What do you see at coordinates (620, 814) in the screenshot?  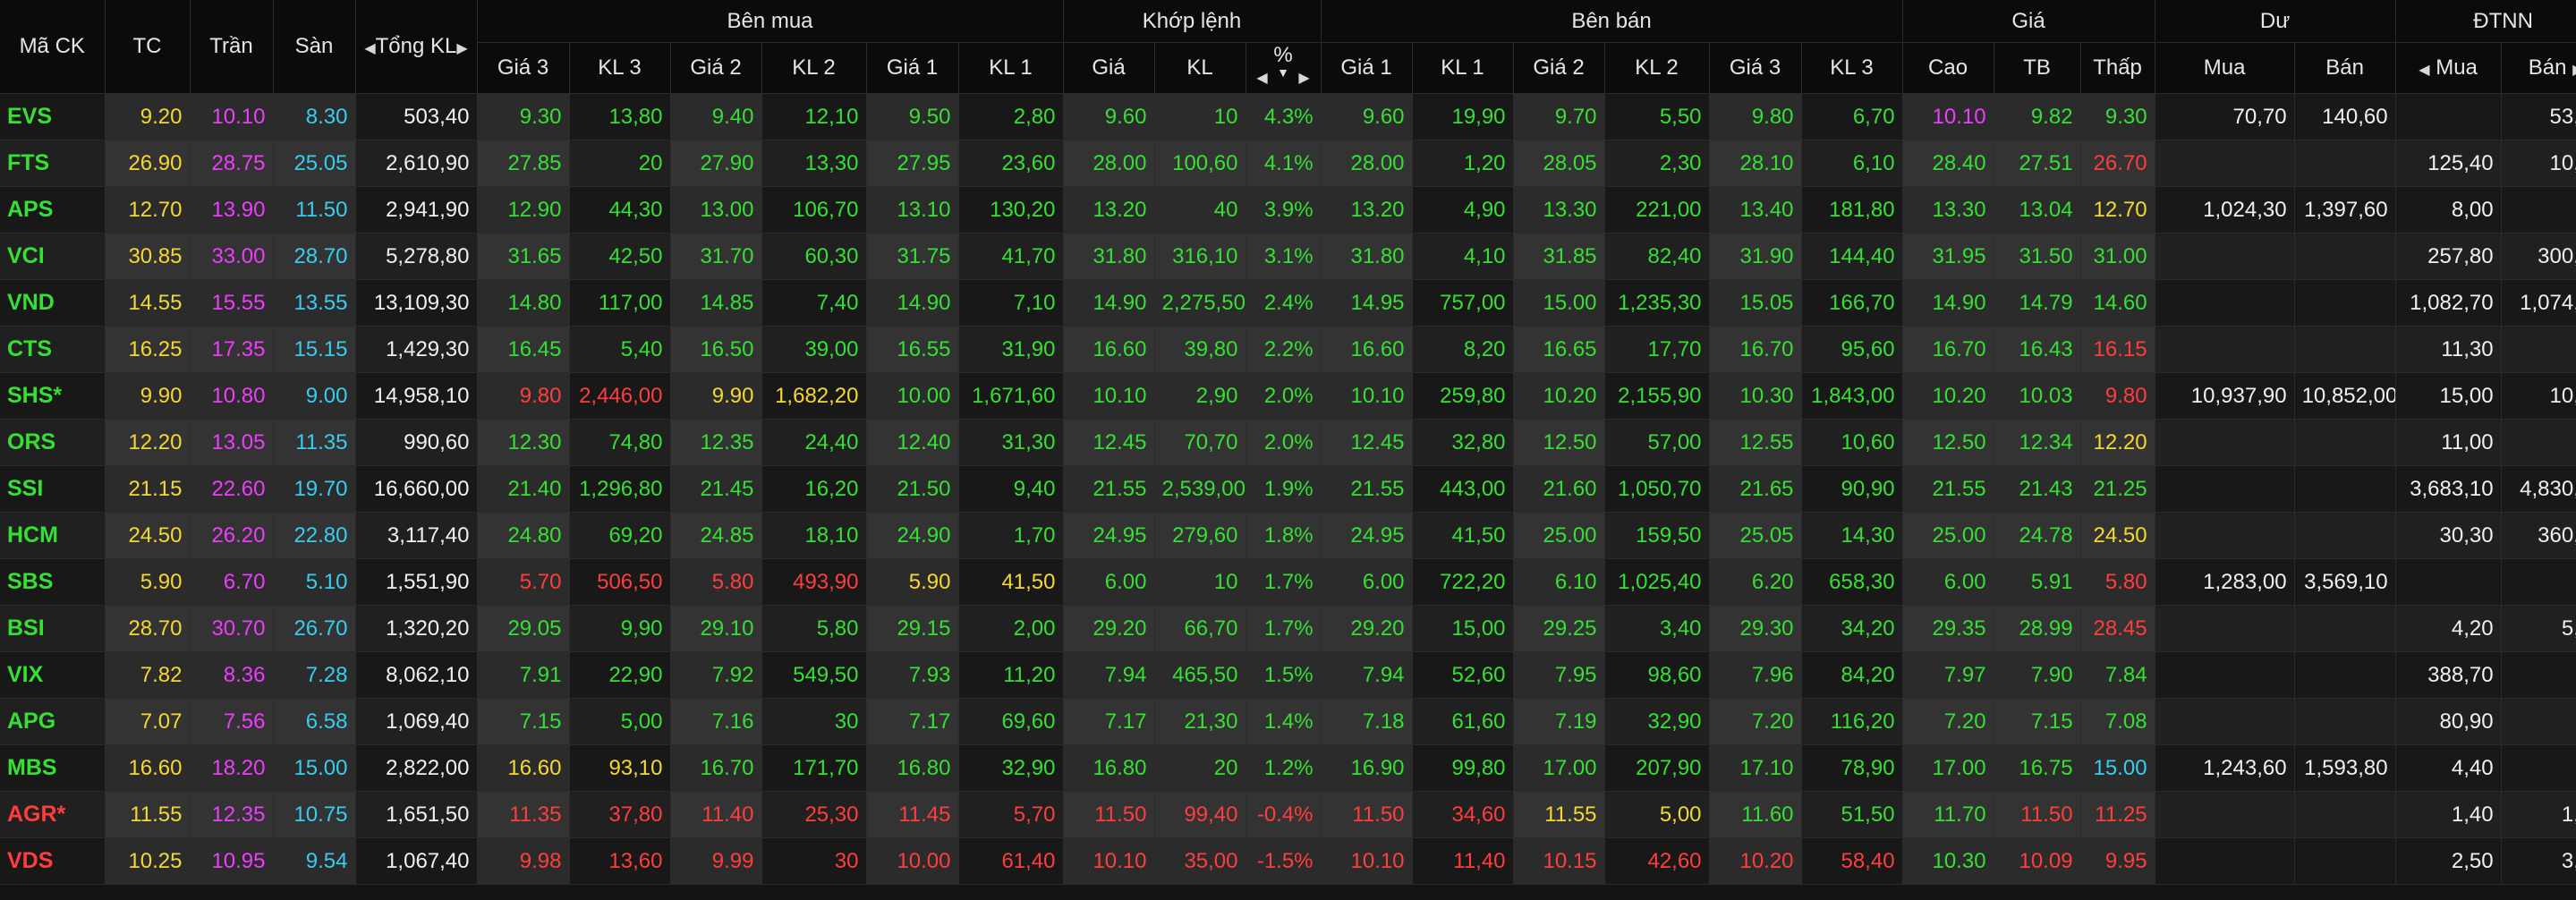 I see `buy-vol-3-cell: 37,80` at bounding box center [620, 814].